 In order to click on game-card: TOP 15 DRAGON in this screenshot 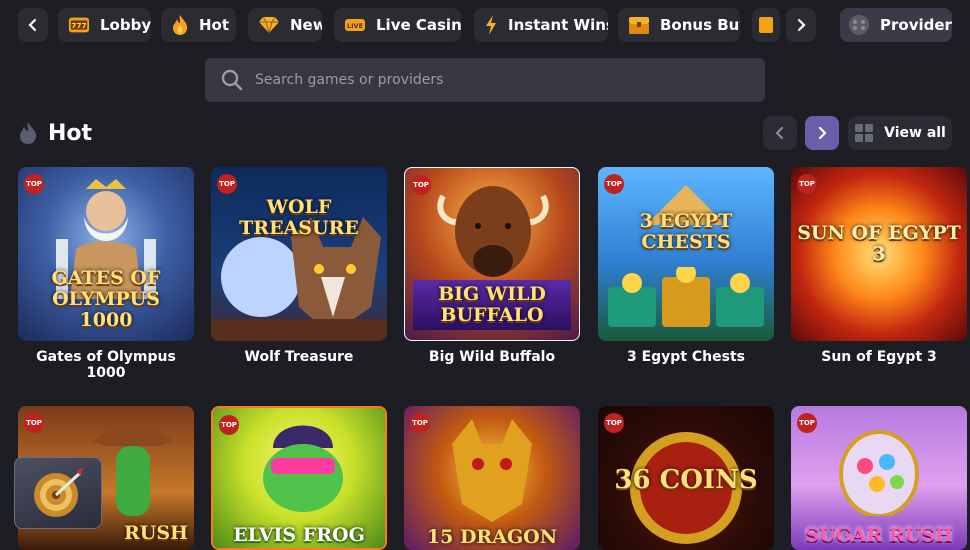, I will do `click(492, 478)`.